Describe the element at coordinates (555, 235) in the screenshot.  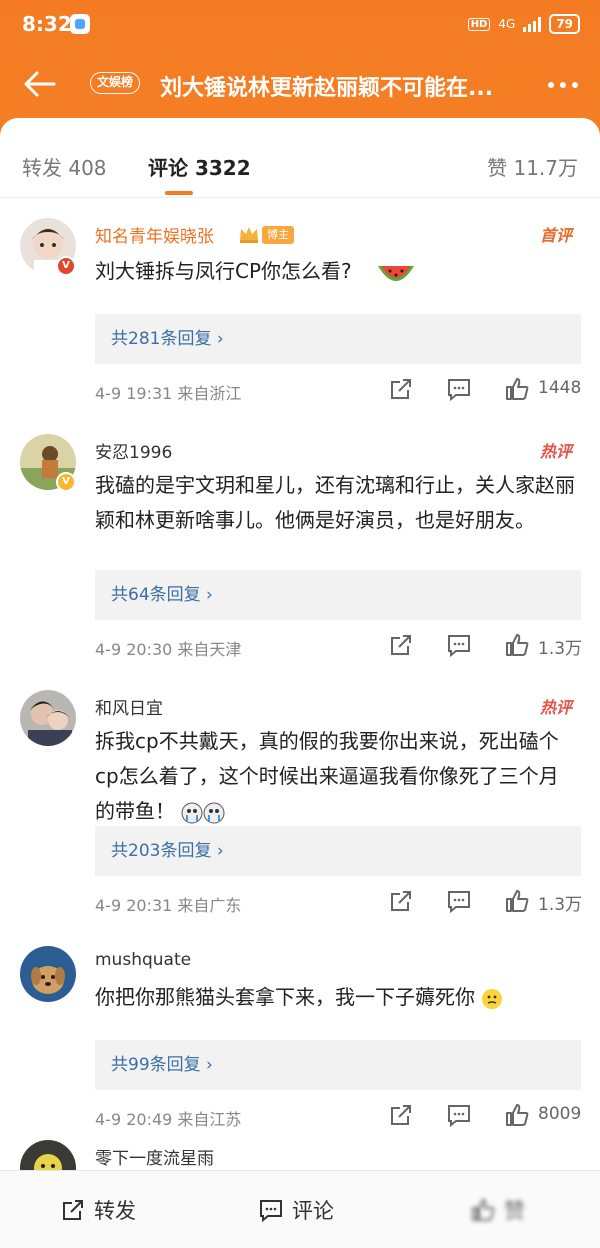
I see `first-comment-badge: 首评` at that location.